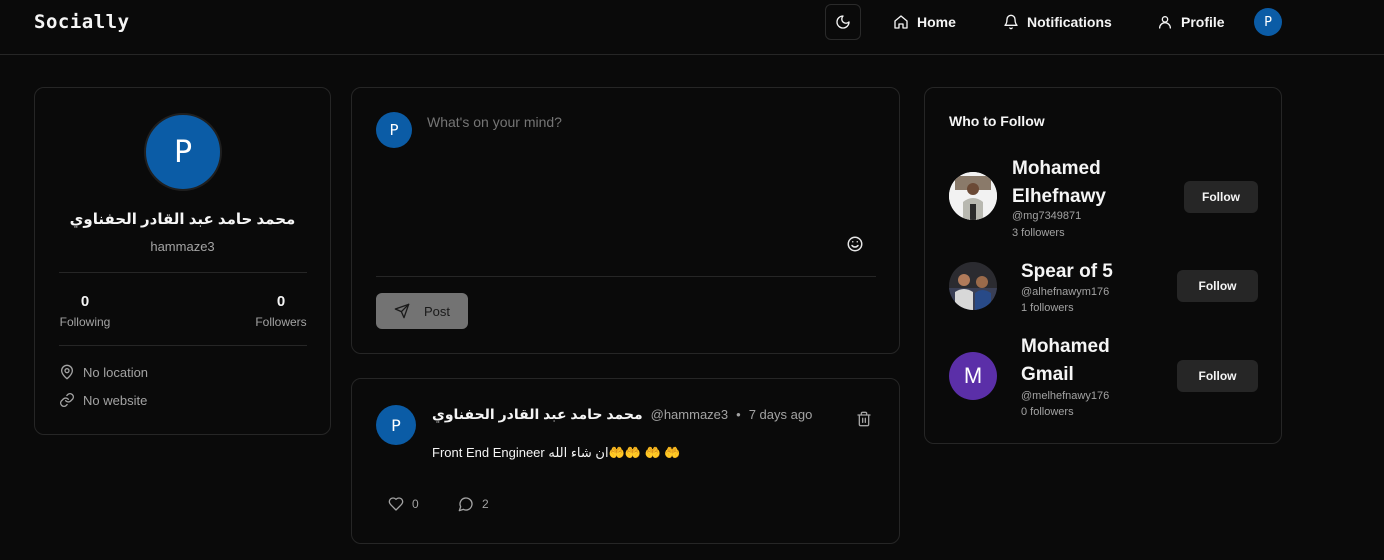 This screenshot has width=1384, height=560. I want to click on home-icon, so click(901, 22).